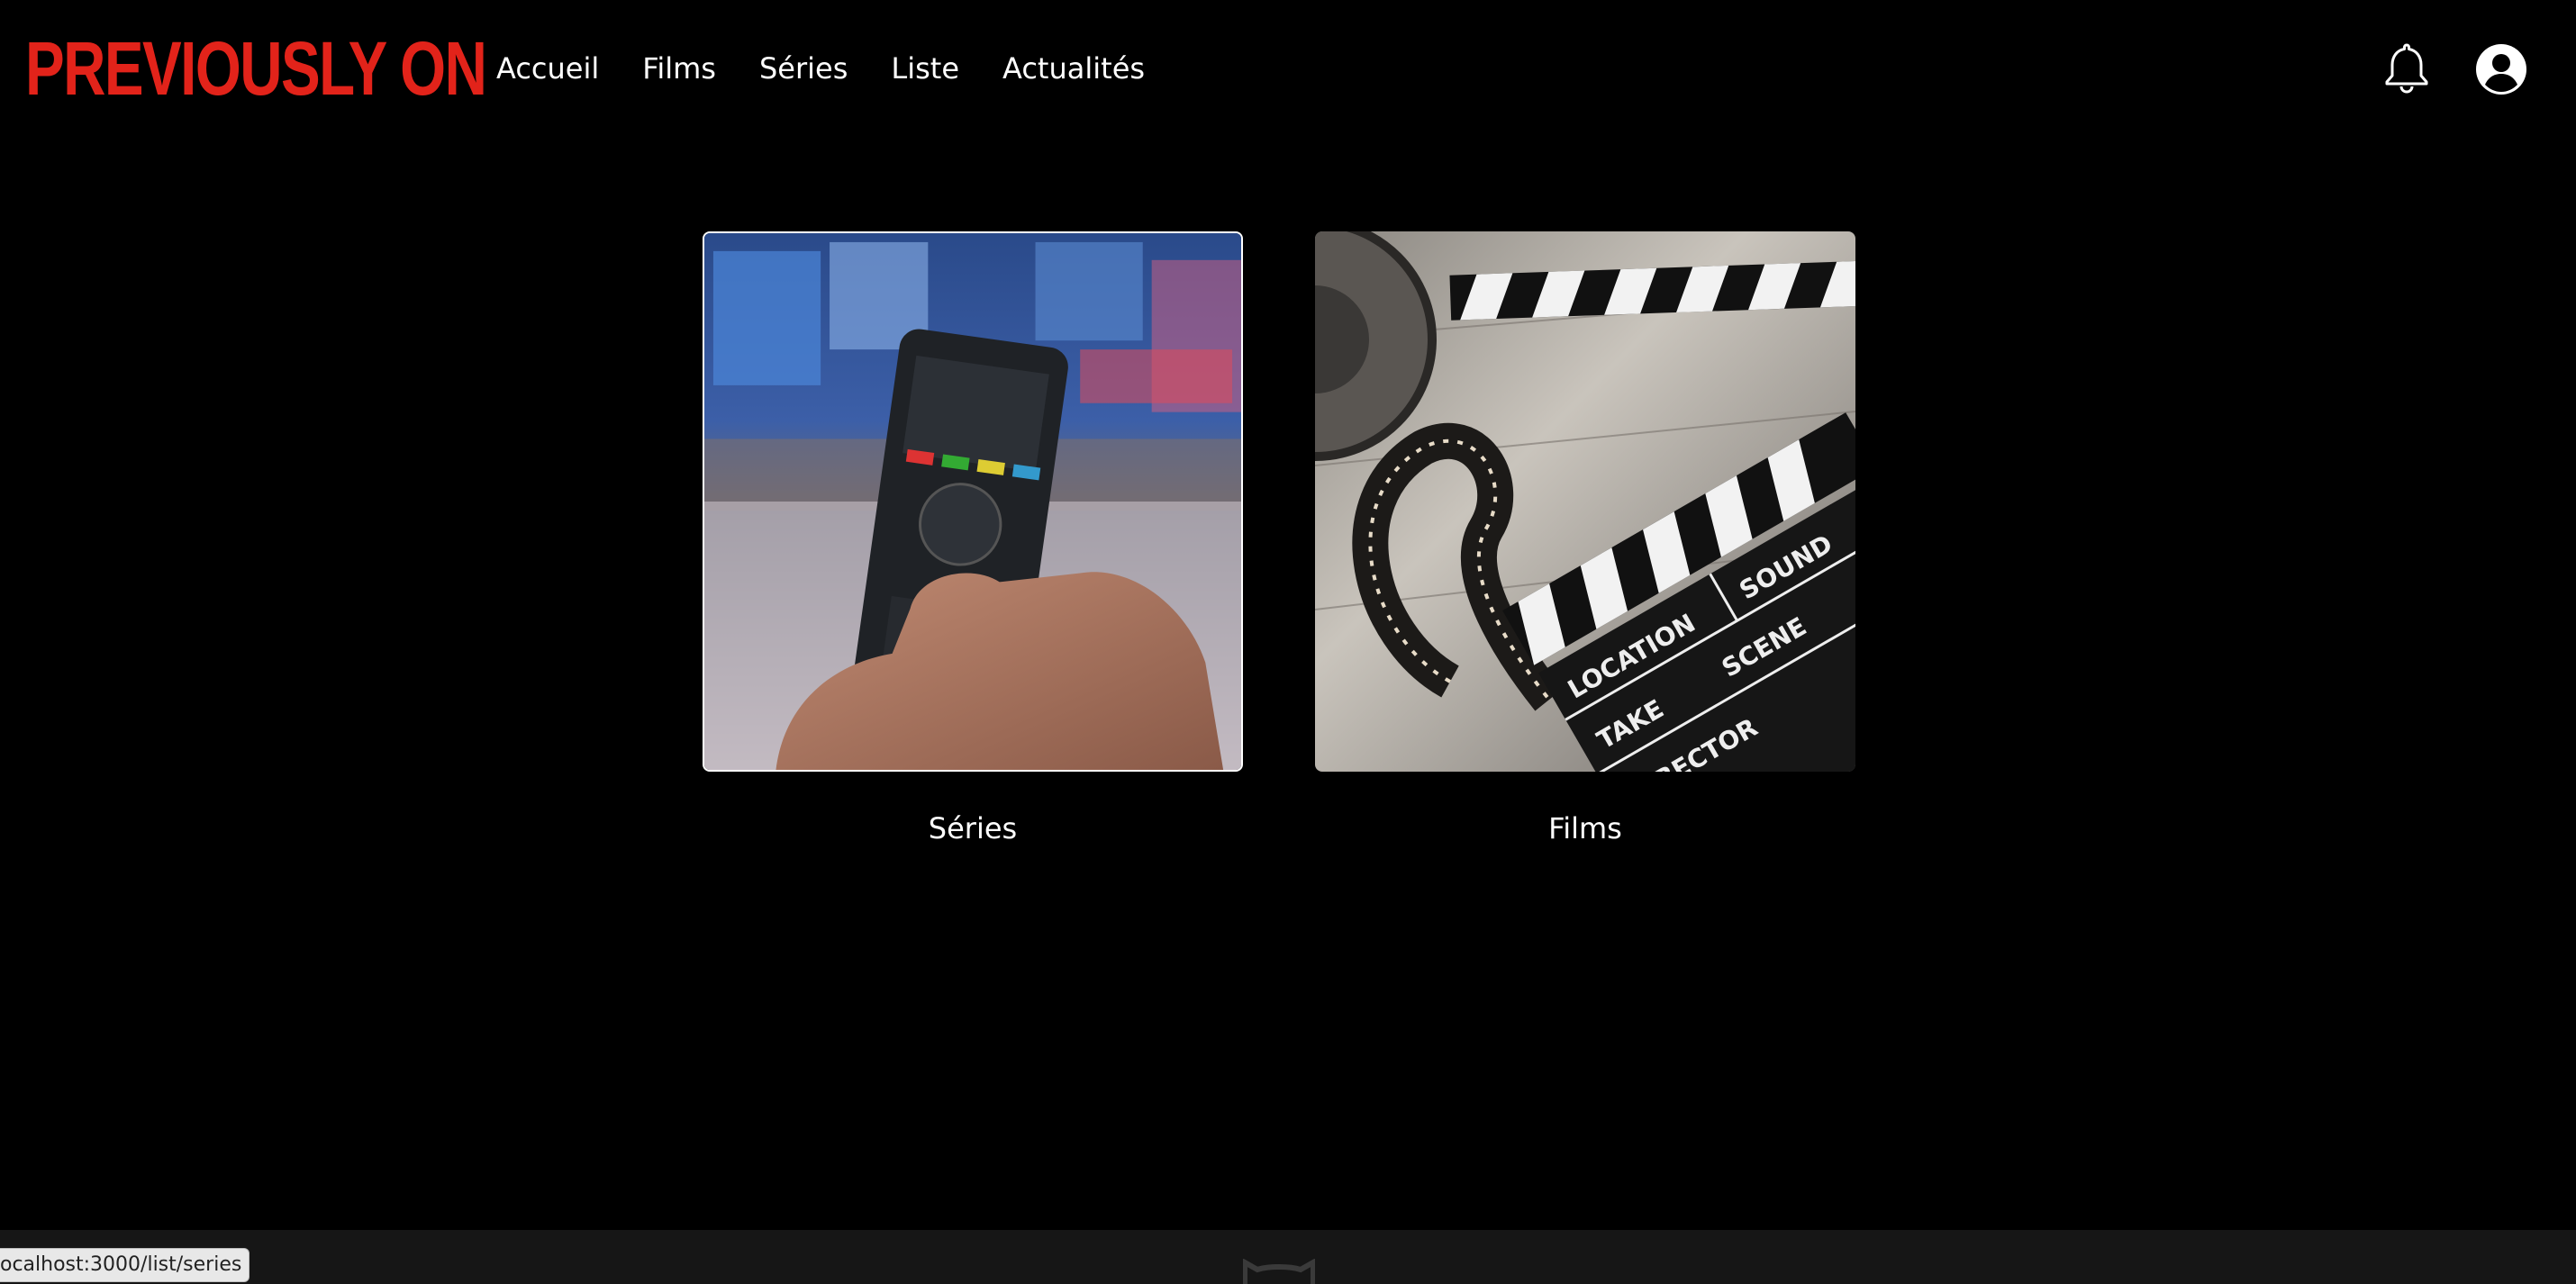 The width and height of the screenshot is (2576, 1284). Describe the element at coordinates (2501, 69) in the screenshot. I see `account-icon` at that location.